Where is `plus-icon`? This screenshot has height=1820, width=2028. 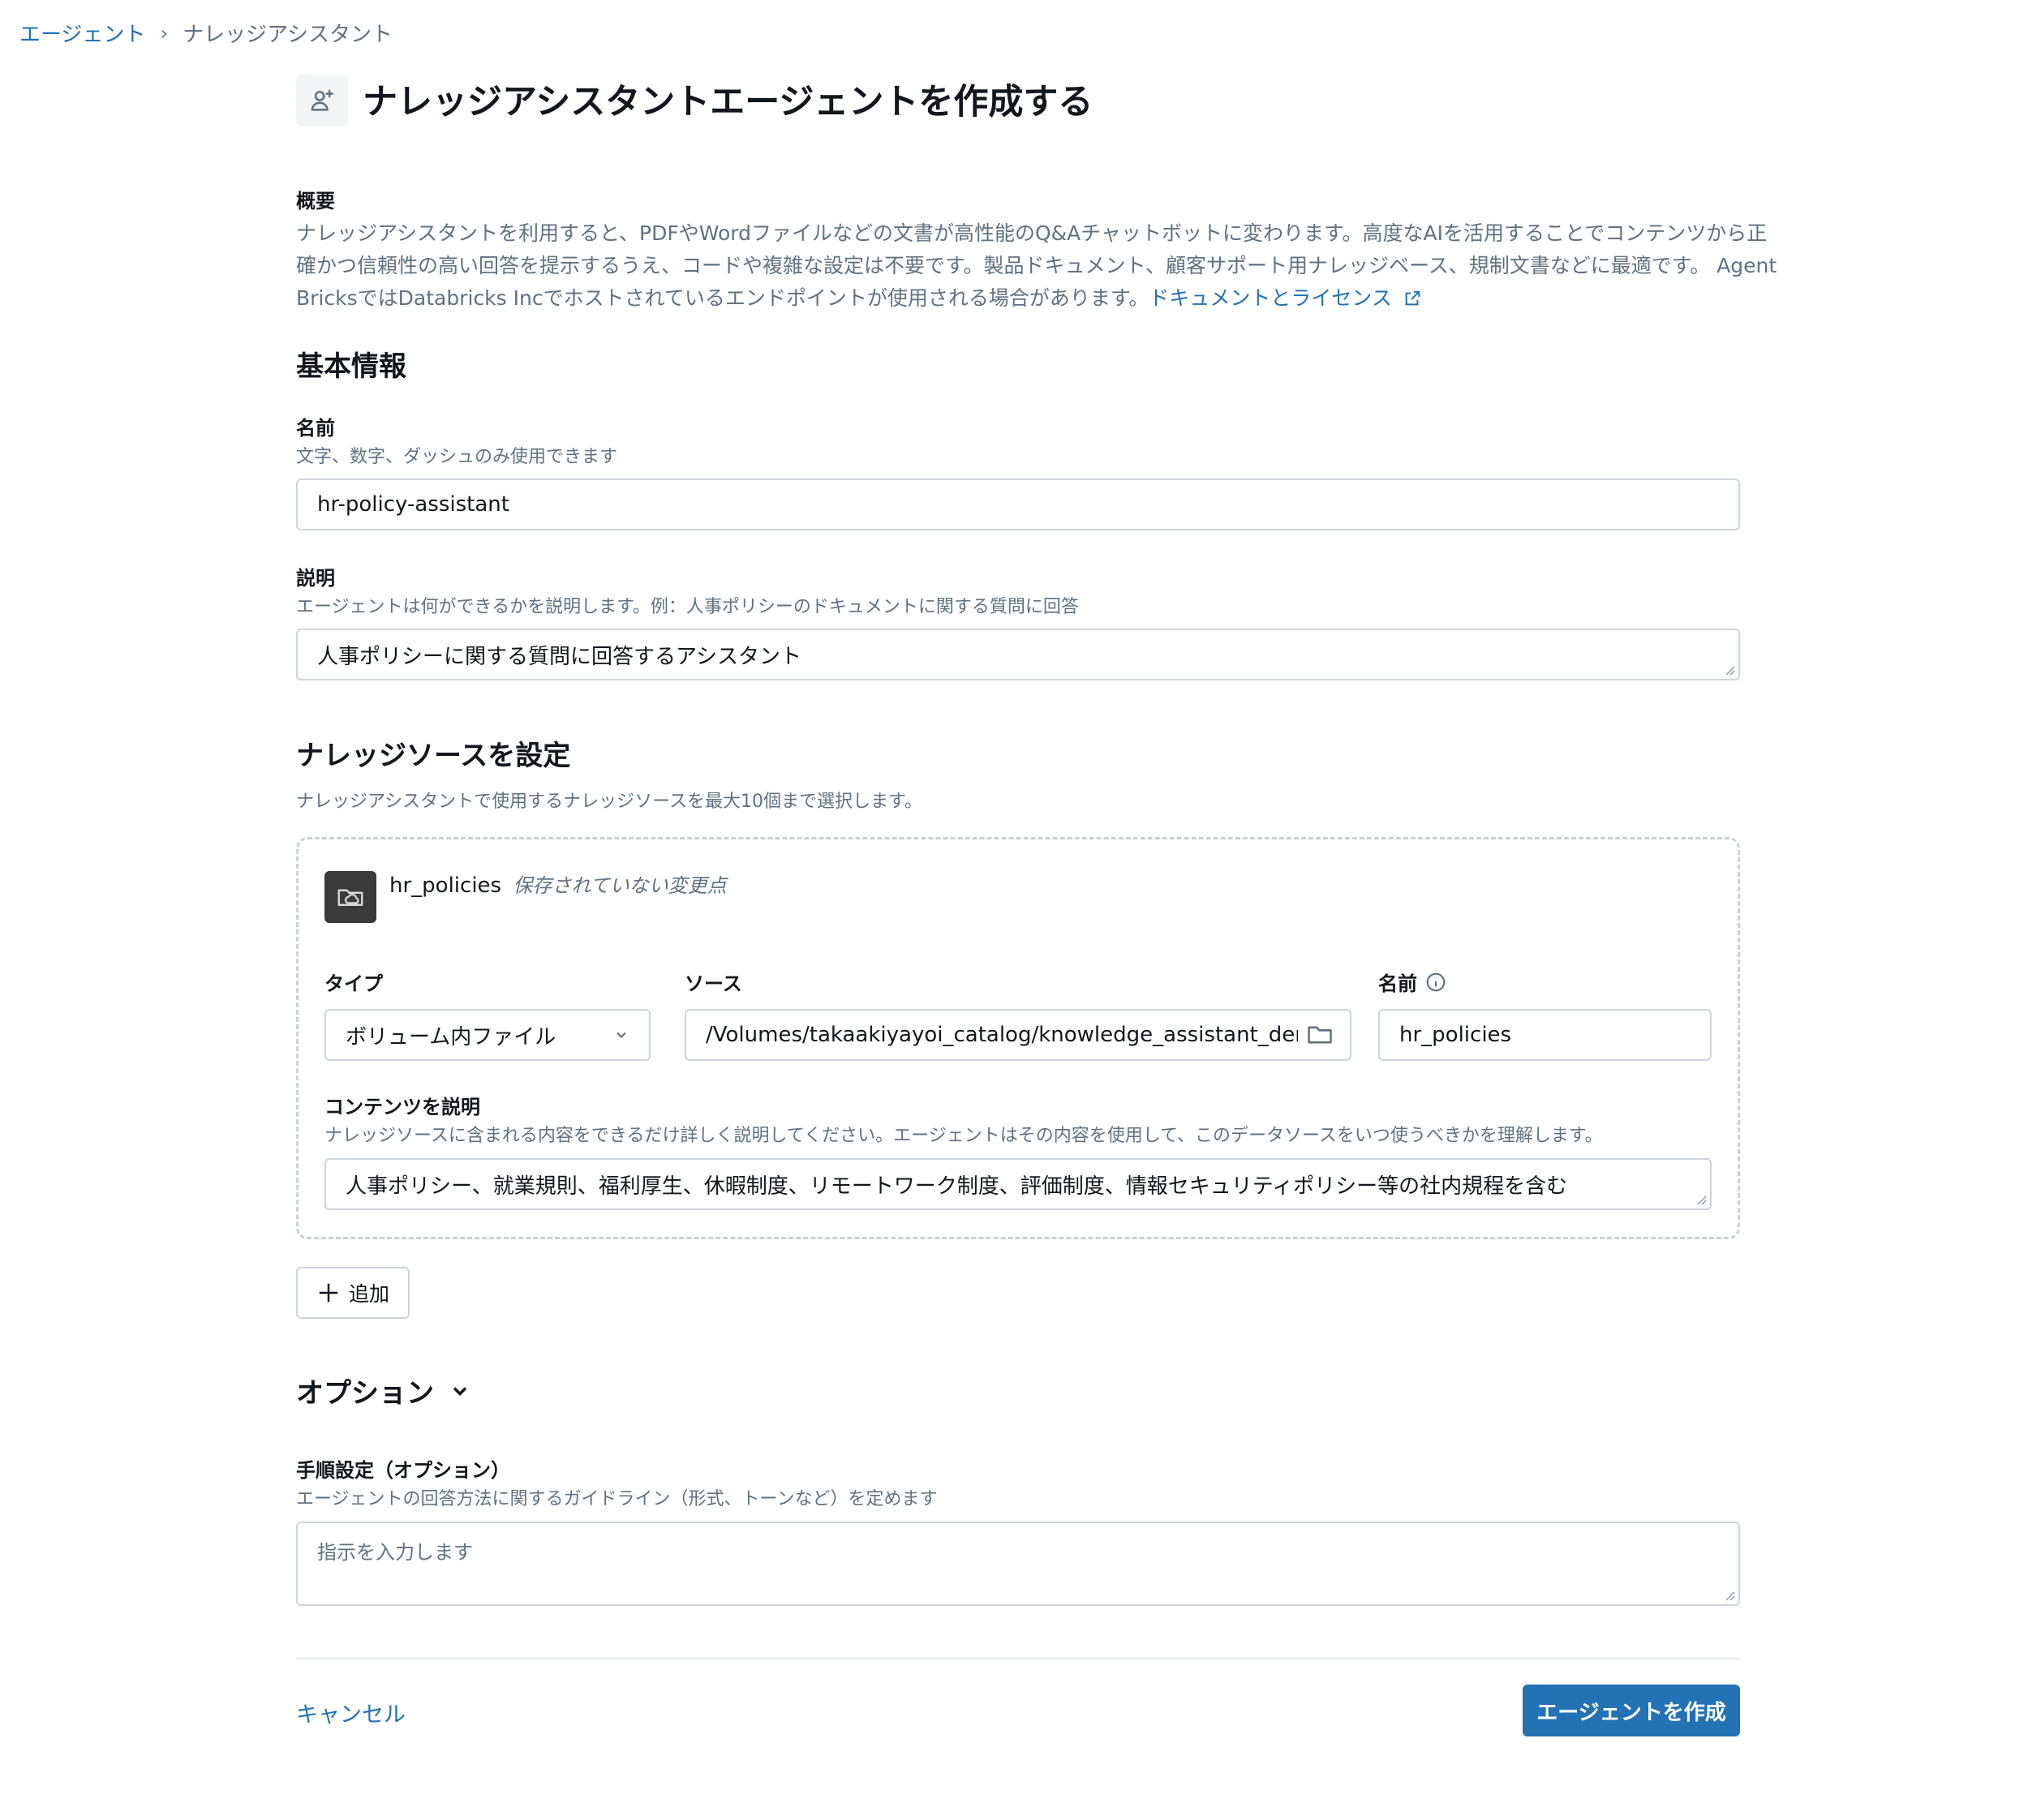 plus-icon is located at coordinates (329, 1293).